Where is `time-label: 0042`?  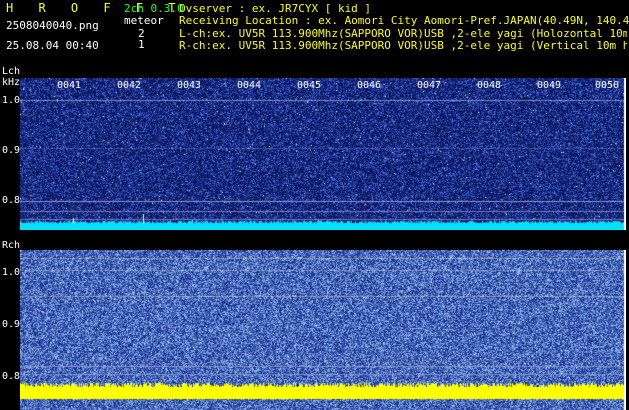
time-label: 0042 is located at coordinates (129, 85).